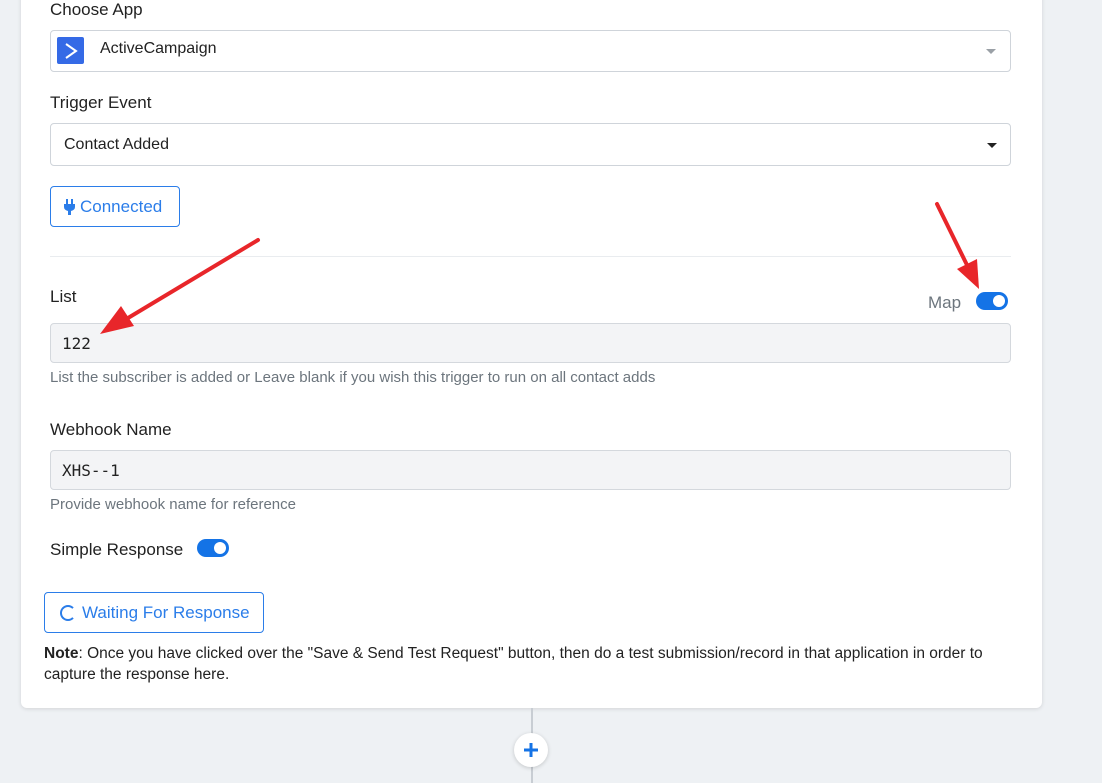 The width and height of the screenshot is (1102, 783). What do you see at coordinates (158, 48) in the screenshot?
I see `choose-app-value: ActiveCampaign` at bounding box center [158, 48].